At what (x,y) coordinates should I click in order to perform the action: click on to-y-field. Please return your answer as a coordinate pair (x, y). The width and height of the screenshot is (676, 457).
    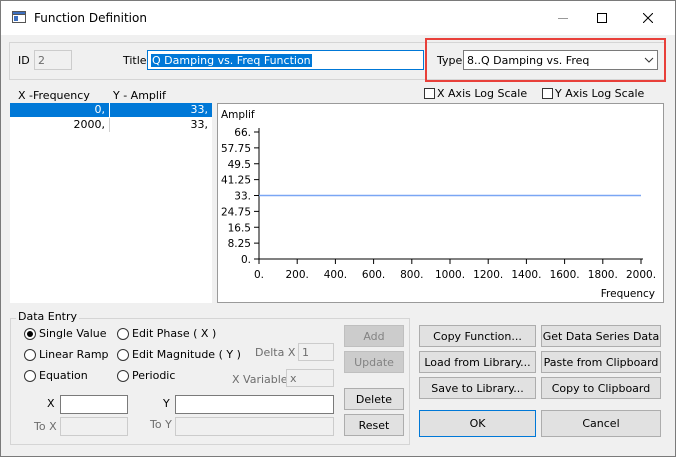
    Looking at the image, I should click on (254, 426).